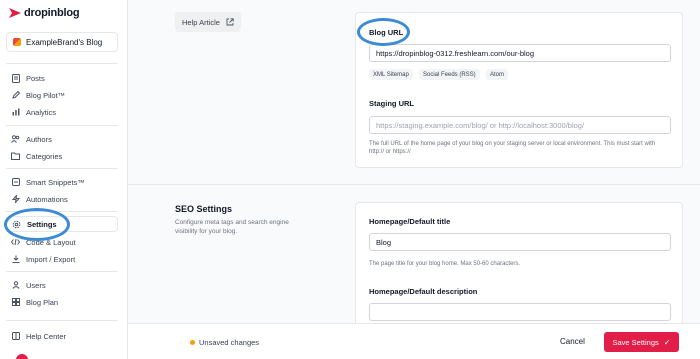  What do you see at coordinates (15, 242) in the screenshot?
I see `code-icon` at bounding box center [15, 242].